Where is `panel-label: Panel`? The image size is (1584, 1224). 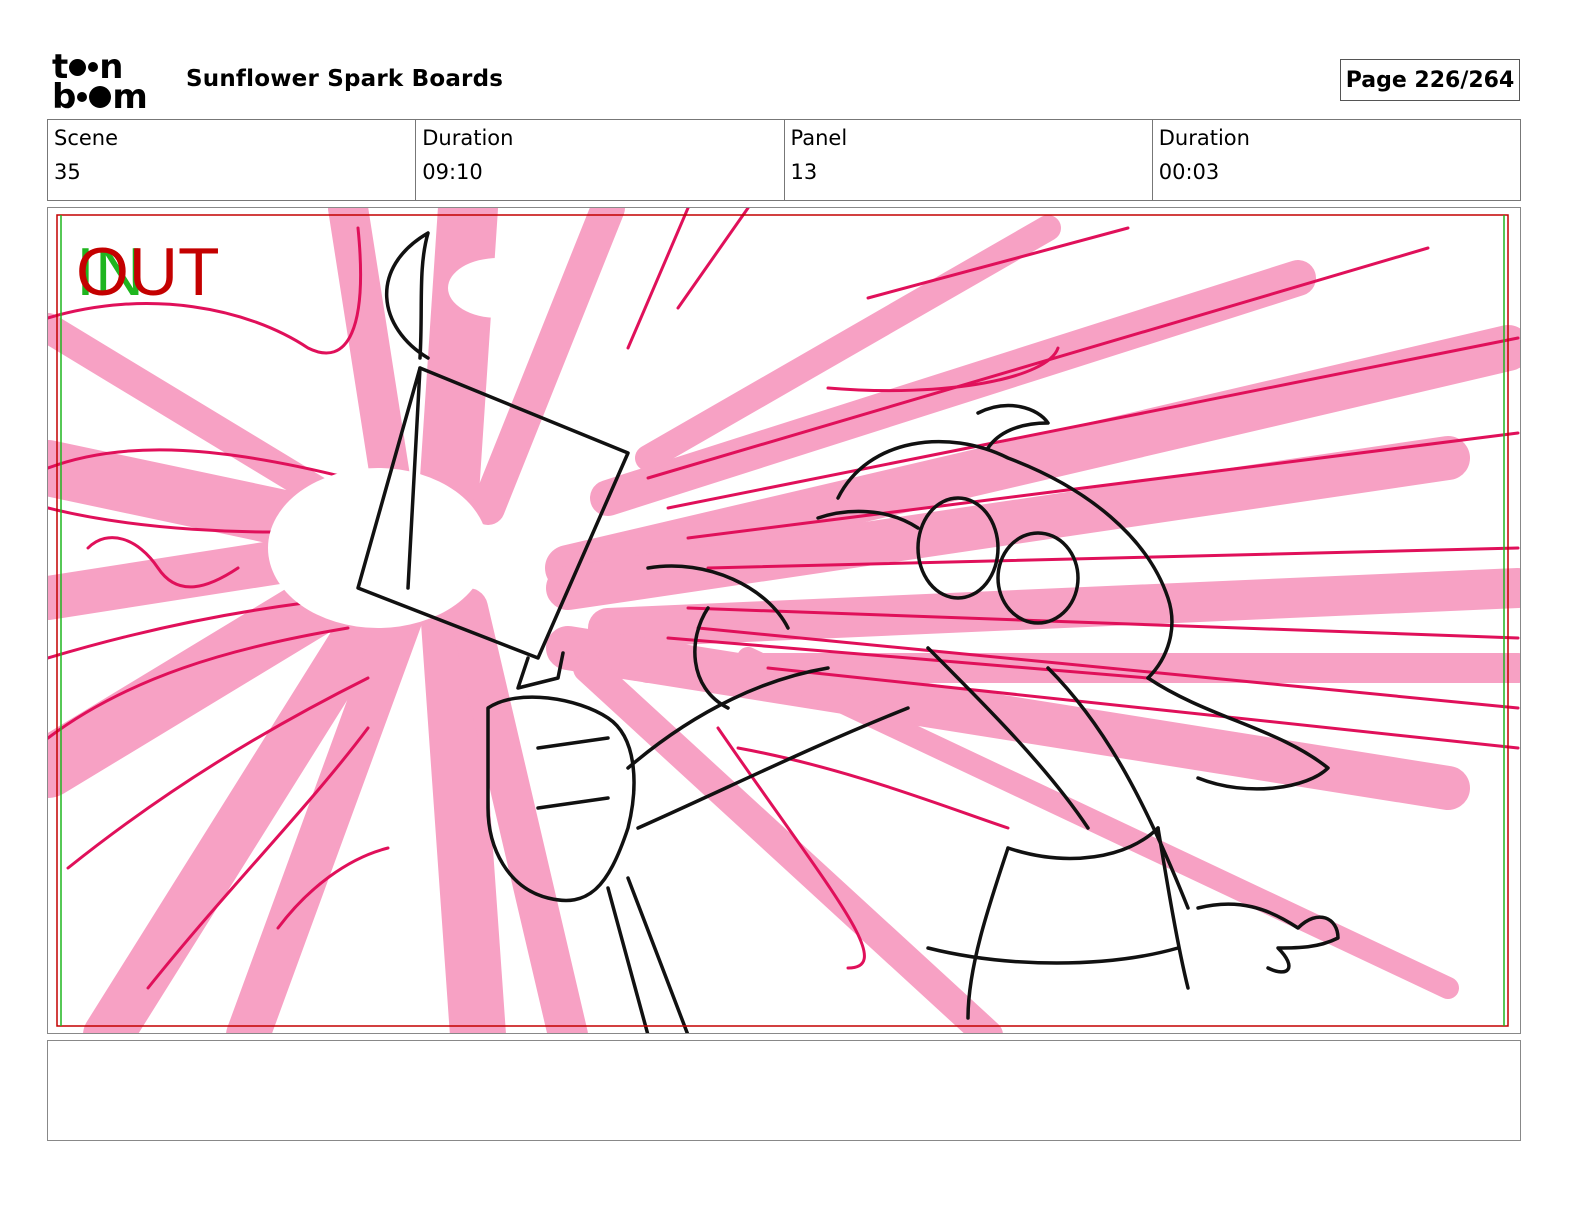 panel-label: Panel is located at coordinates (819, 138).